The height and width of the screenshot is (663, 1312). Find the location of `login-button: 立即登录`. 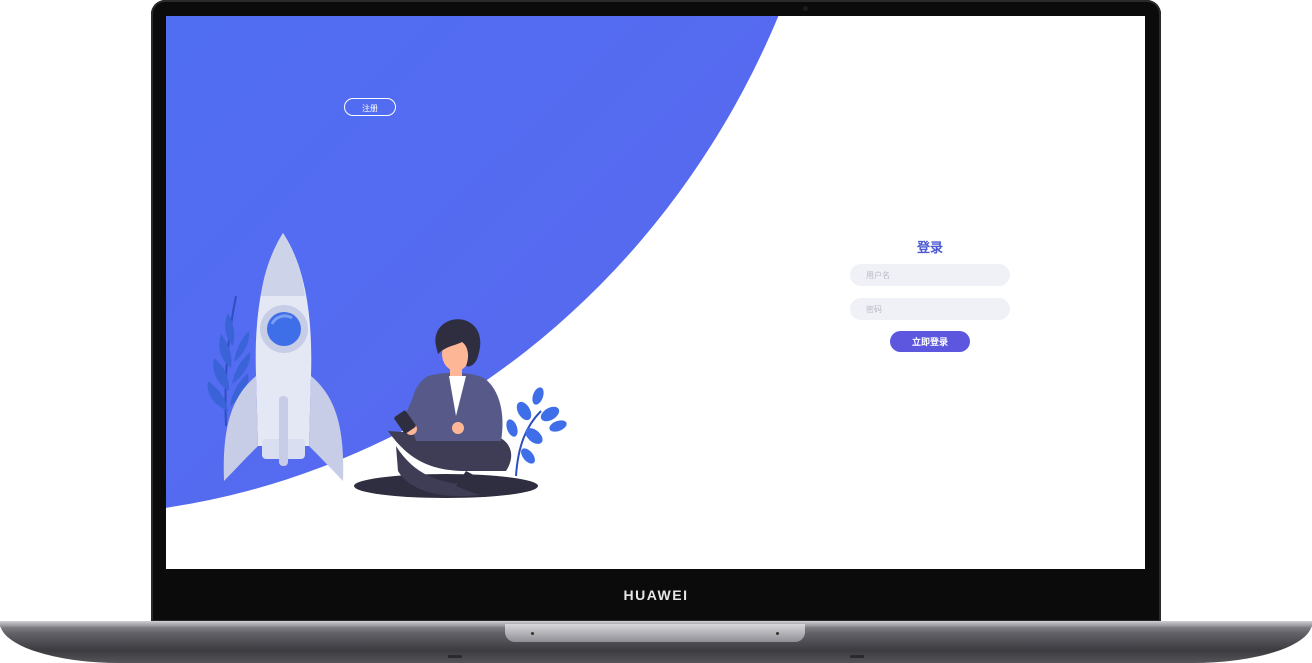

login-button: 立即登录 is located at coordinates (930, 341).